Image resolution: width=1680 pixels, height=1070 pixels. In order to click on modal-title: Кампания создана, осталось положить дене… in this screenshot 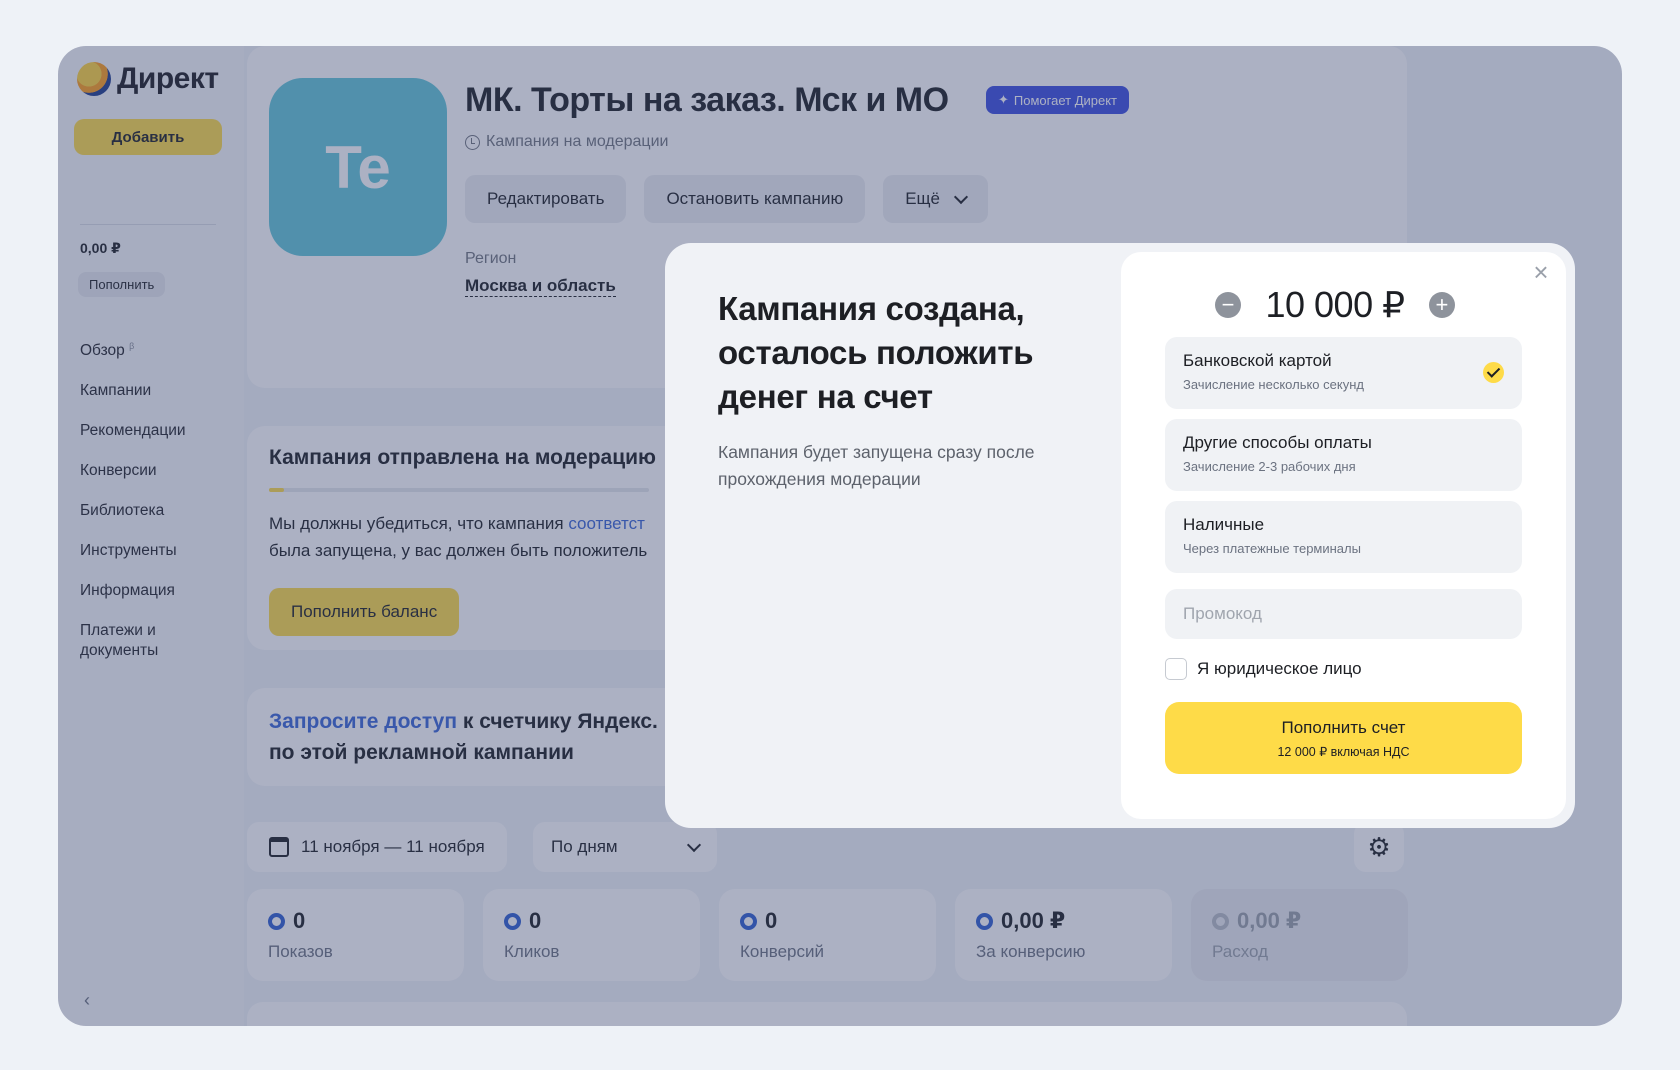, I will do `click(876, 352)`.